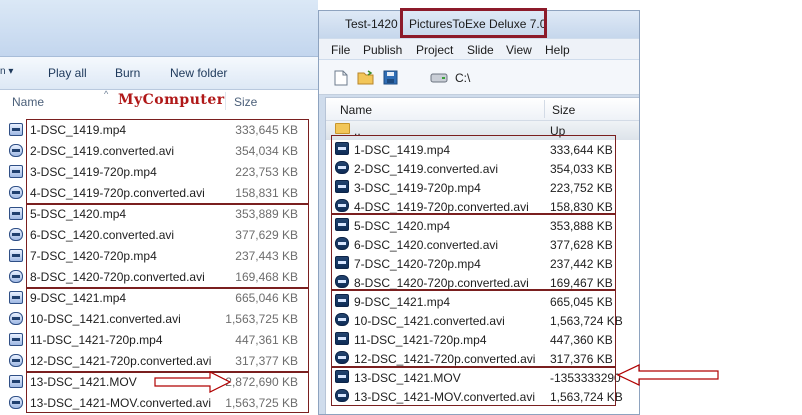  Describe the element at coordinates (159, 214) in the screenshot. I see `file-row: 5-DSC_1420.mp4 353,889 KB` at that location.